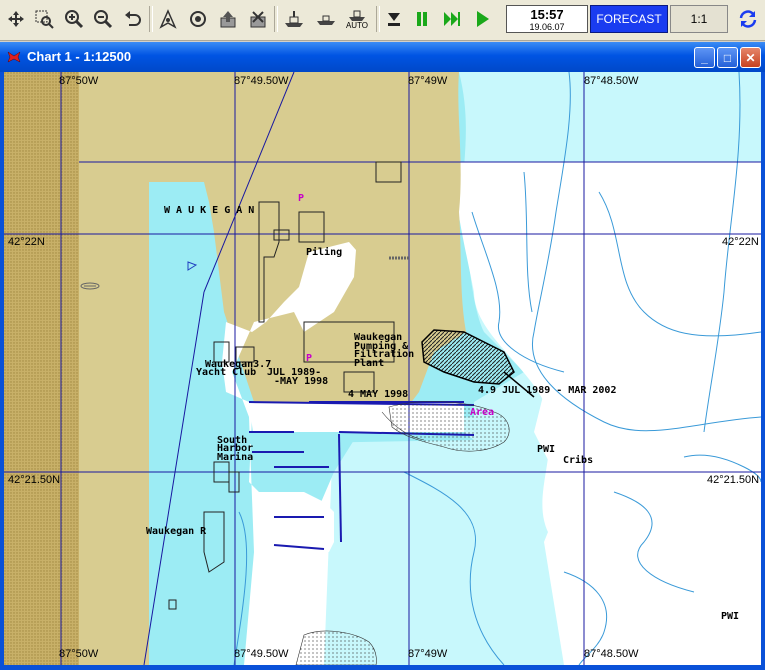  What do you see at coordinates (294, 19) in the screenshot?
I see `ship-head-up-icon` at bounding box center [294, 19].